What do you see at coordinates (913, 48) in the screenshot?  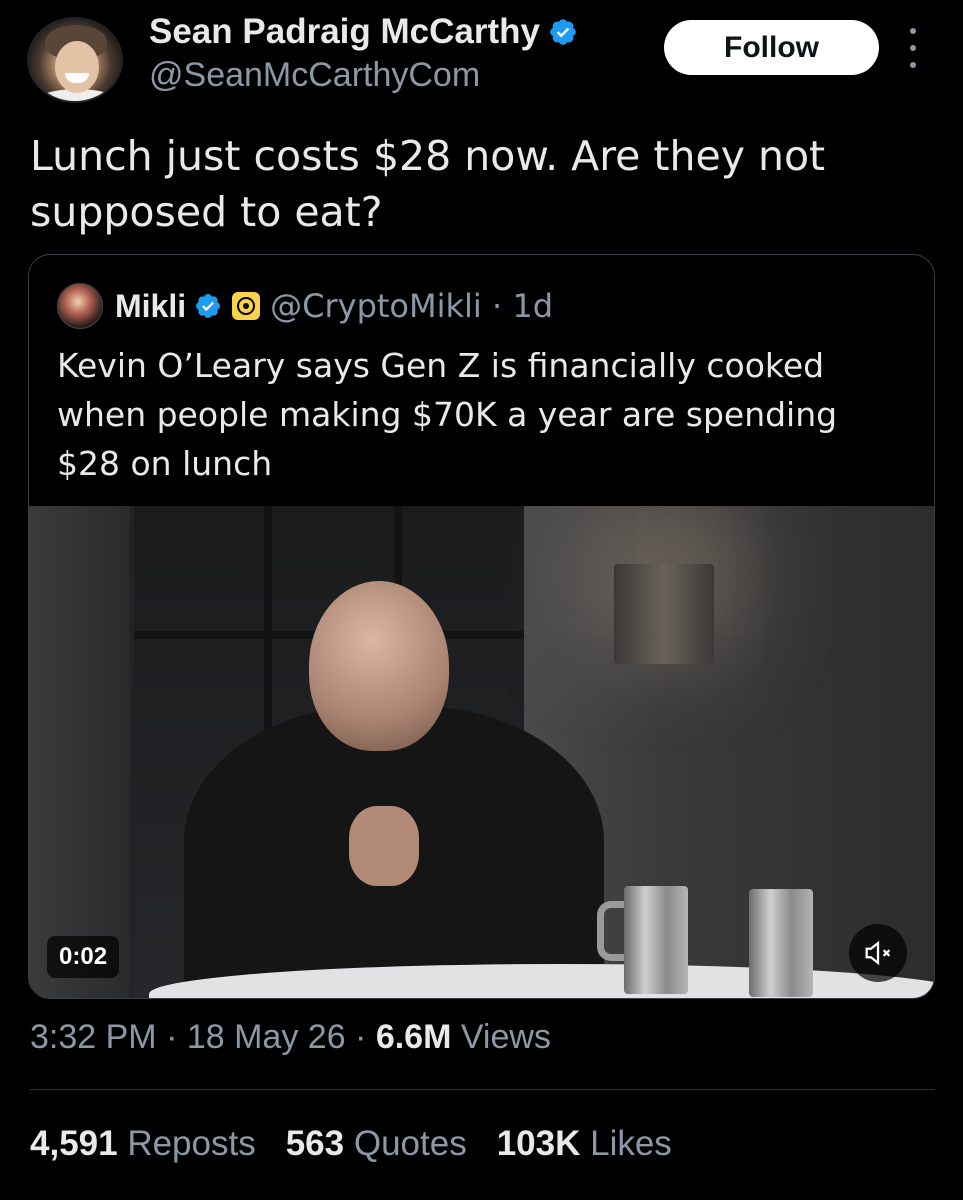 I see `more-options-icon` at bounding box center [913, 48].